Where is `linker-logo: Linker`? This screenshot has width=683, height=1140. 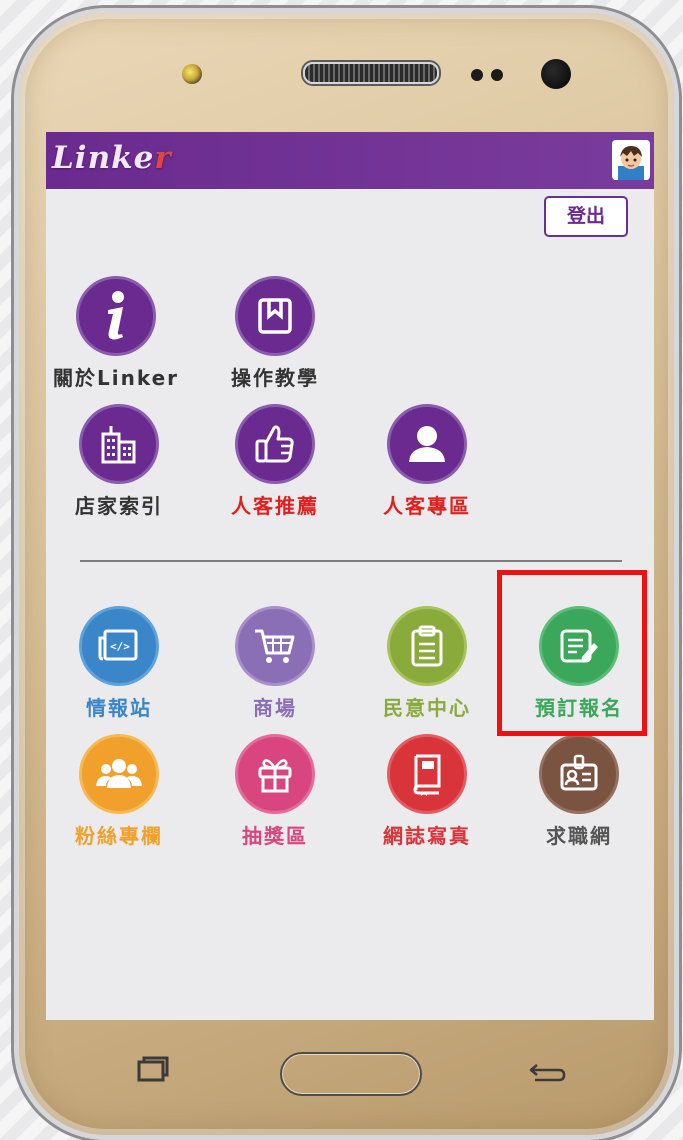
linker-logo: Linker is located at coordinates (112, 158).